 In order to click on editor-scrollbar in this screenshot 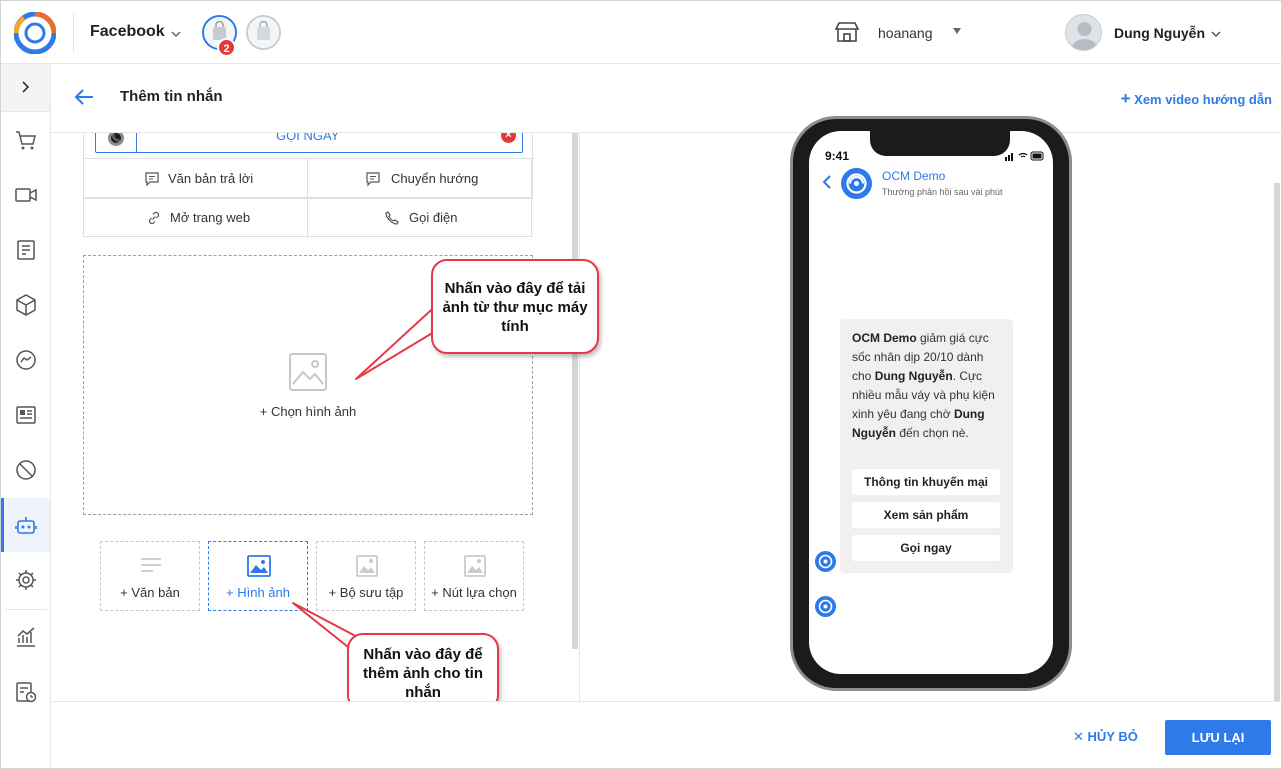, I will do `click(575, 391)`.